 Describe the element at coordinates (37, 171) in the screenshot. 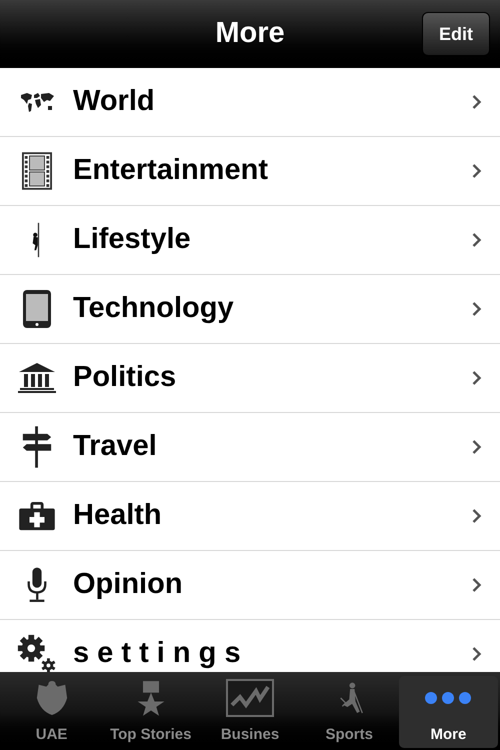

I see `film-strip-icon` at that location.